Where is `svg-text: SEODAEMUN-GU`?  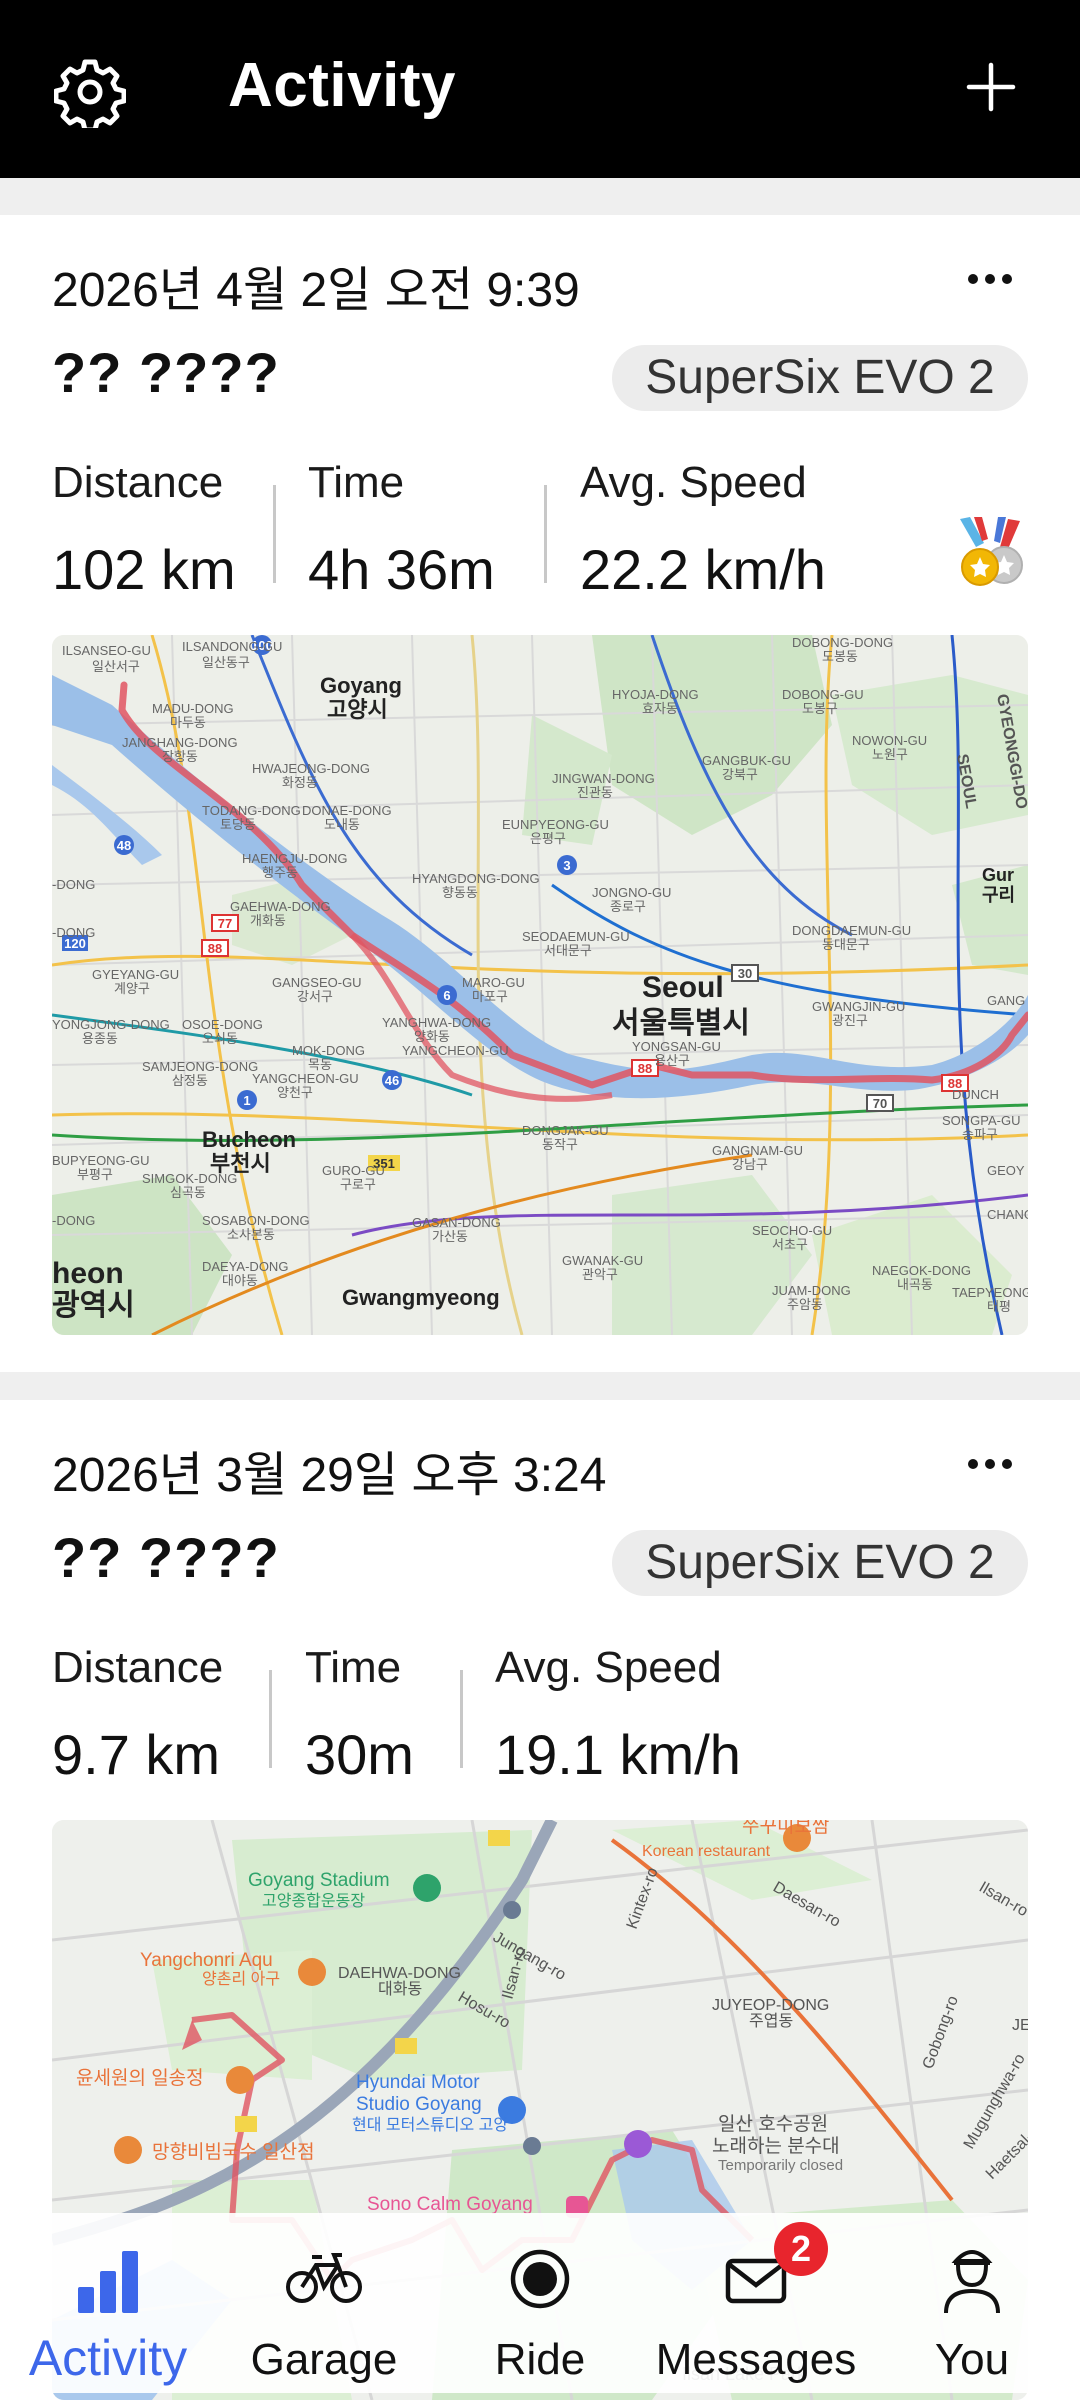
svg-text: SEODAEMUN-GU is located at coordinates (576, 936).